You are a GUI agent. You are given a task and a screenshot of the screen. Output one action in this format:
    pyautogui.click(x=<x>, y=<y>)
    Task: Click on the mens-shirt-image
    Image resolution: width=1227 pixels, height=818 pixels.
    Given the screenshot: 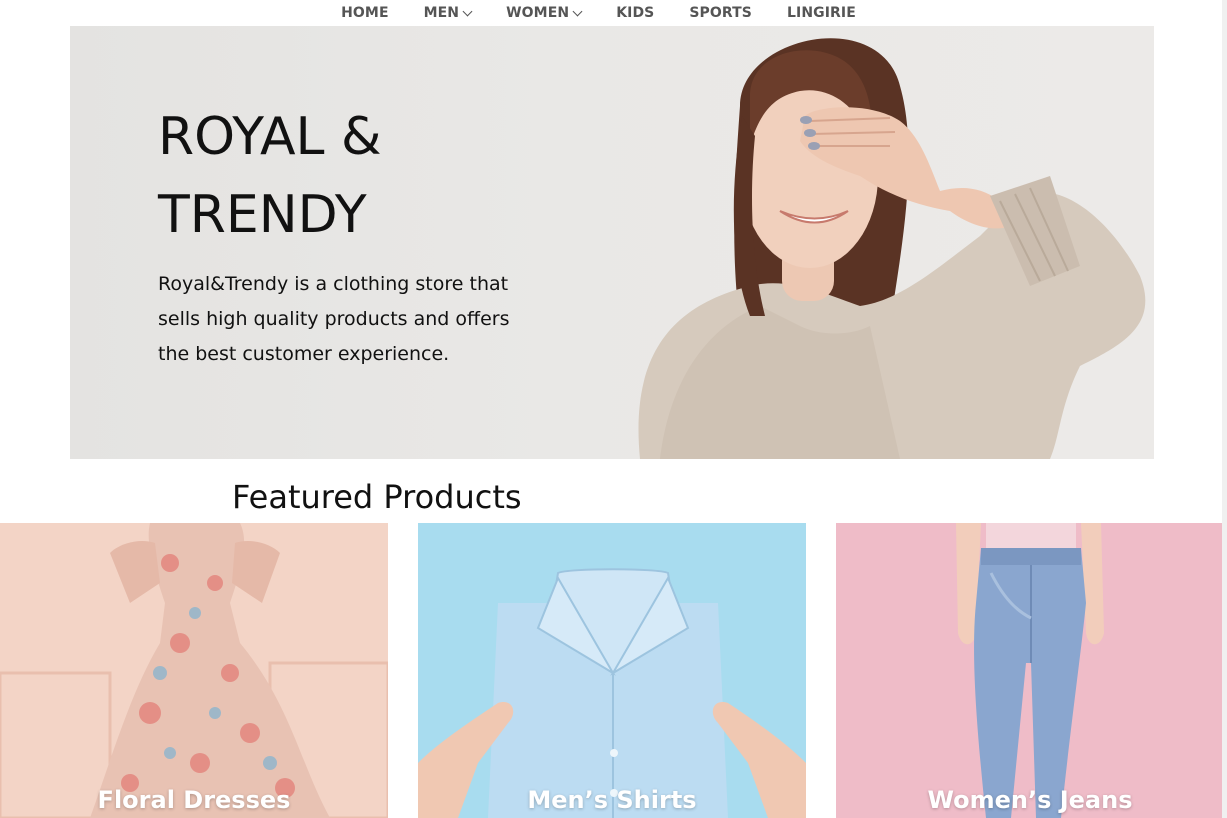 What is the action you would take?
    pyautogui.click(x=612, y=670)
    